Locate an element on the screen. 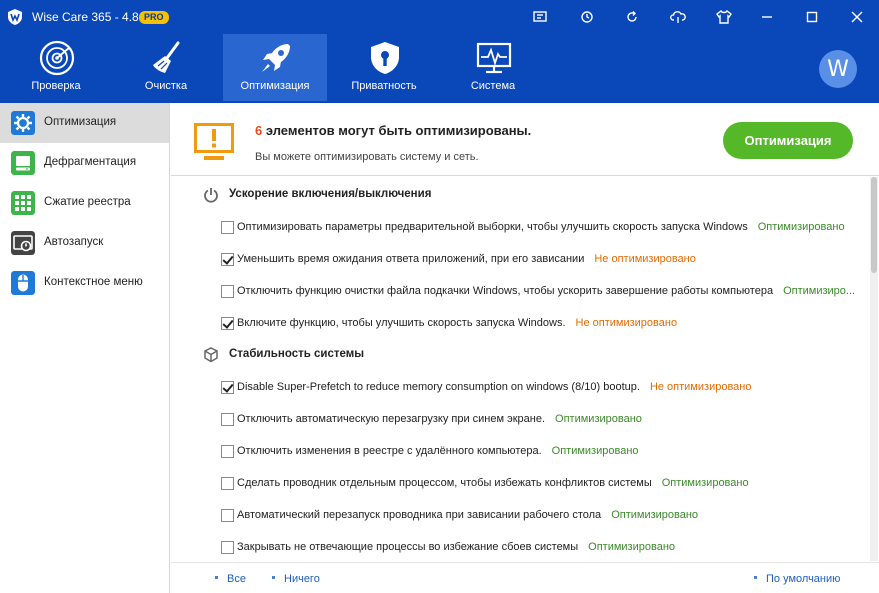 The height and width of the screenshot is (593, 879). default-link: По умолчанию is located at coordinates (797, 579).